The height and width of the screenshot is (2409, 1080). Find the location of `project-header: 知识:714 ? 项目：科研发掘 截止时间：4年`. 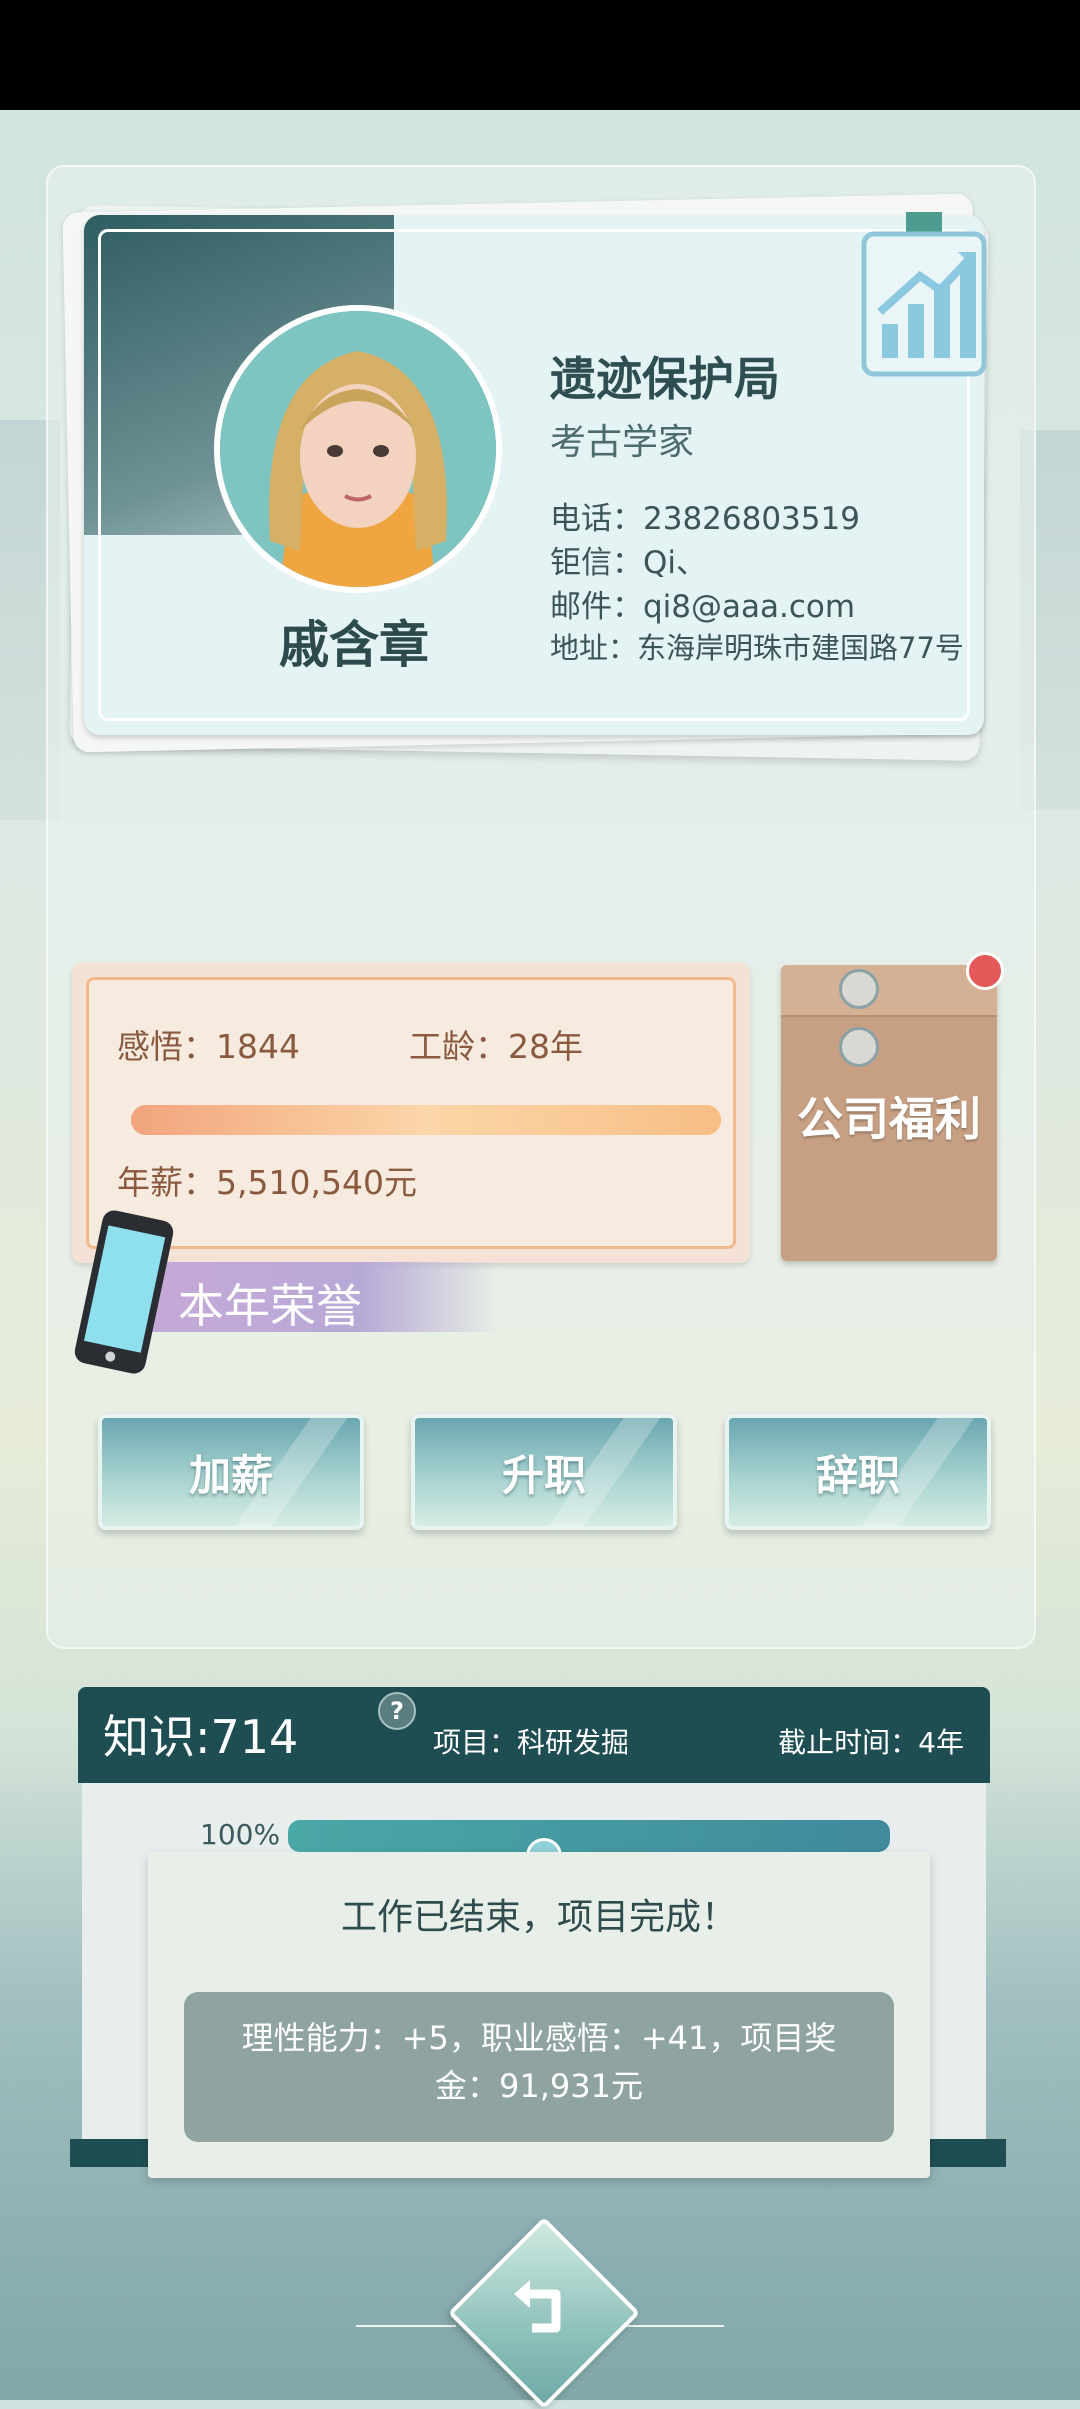

project-header: 知识:714 ? 项目：科研发掘 截止时间：4年 is located at coordinates (534, 1735).